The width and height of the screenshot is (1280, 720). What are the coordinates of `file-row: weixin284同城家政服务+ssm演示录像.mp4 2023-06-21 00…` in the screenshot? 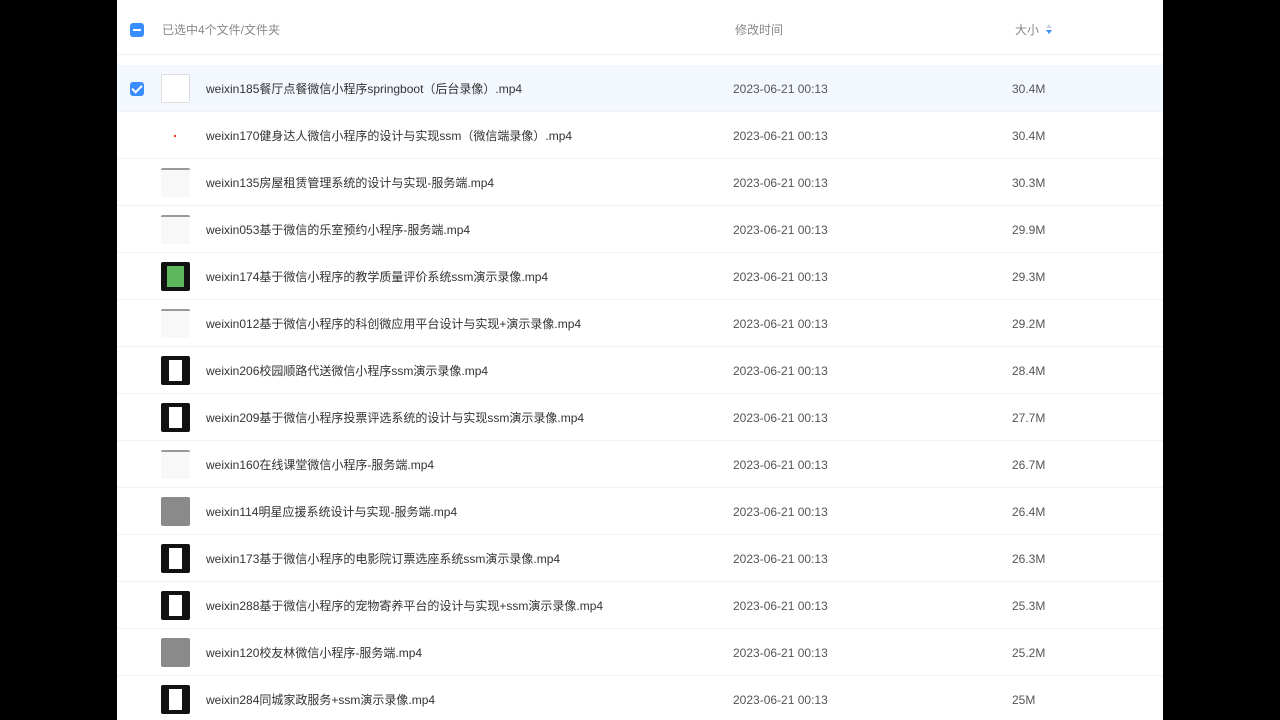 It's located at (640, 698).